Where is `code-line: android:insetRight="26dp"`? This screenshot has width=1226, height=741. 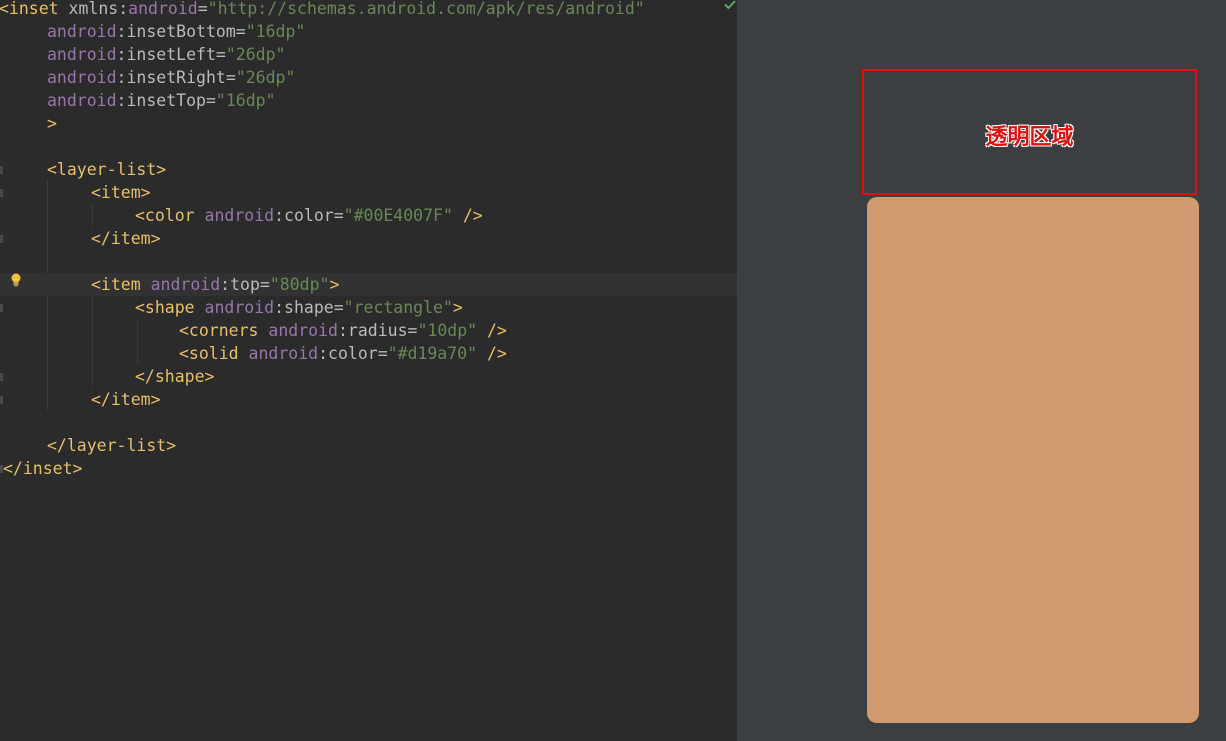 code-line: android:insetRight="26dp" is located at coordinates (368, 77).